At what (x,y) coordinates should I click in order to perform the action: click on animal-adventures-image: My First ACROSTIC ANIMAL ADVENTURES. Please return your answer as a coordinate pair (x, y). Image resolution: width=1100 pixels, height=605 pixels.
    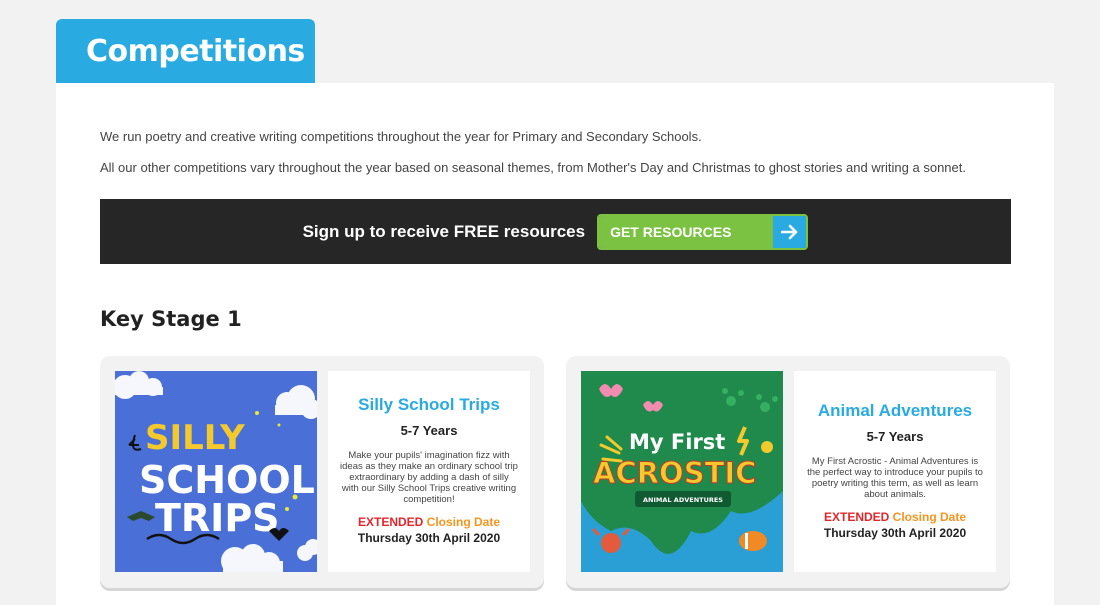
    Looking at the image, I should click on (682, 471).